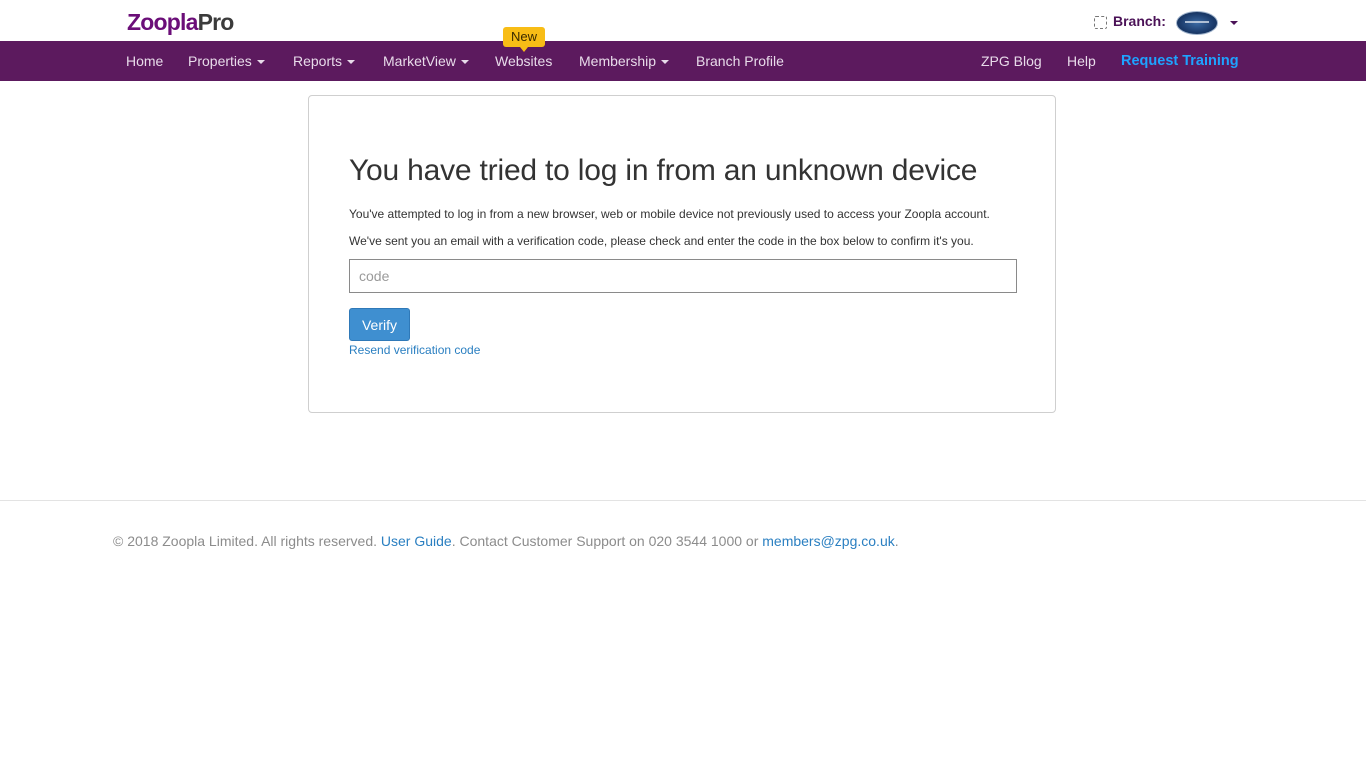 The height and width of the screenshot is (768, 1366). I want to click on nav-reports-label: Reports, so click(318, 61).